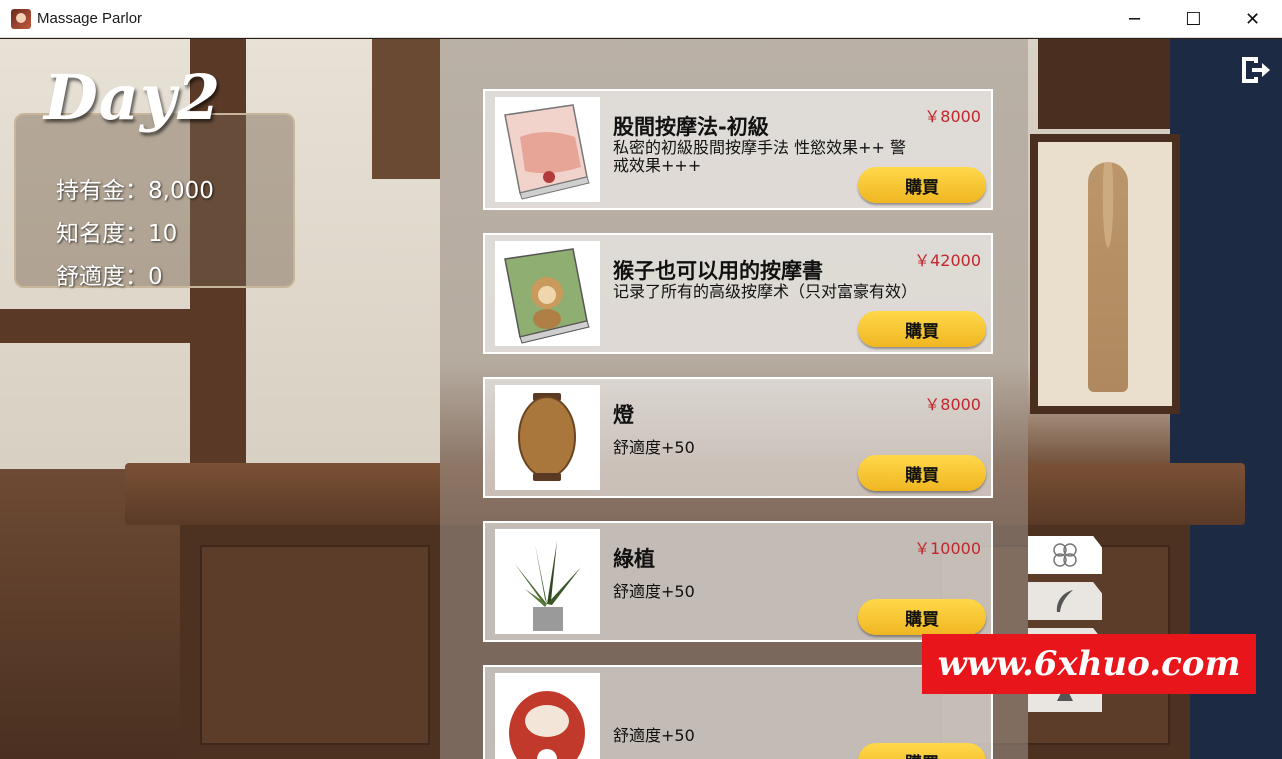 The image size is (1282, 759). What do you see at coordinates (947, 260) in the screenshot?
I see `item-price: ￥42000` at bounding box center [947, 260].